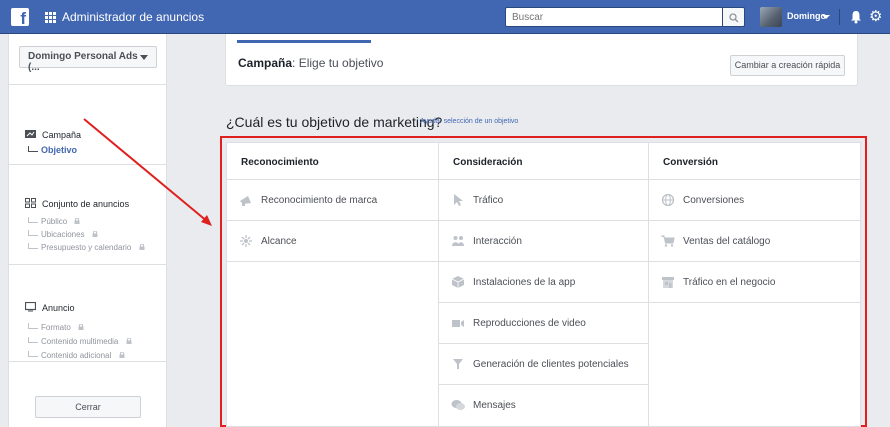  What do you see at coordinates (875, 16) in the screenshot?
I see `settings-gear-icon: ⚙` at bounding box center [875, 16].